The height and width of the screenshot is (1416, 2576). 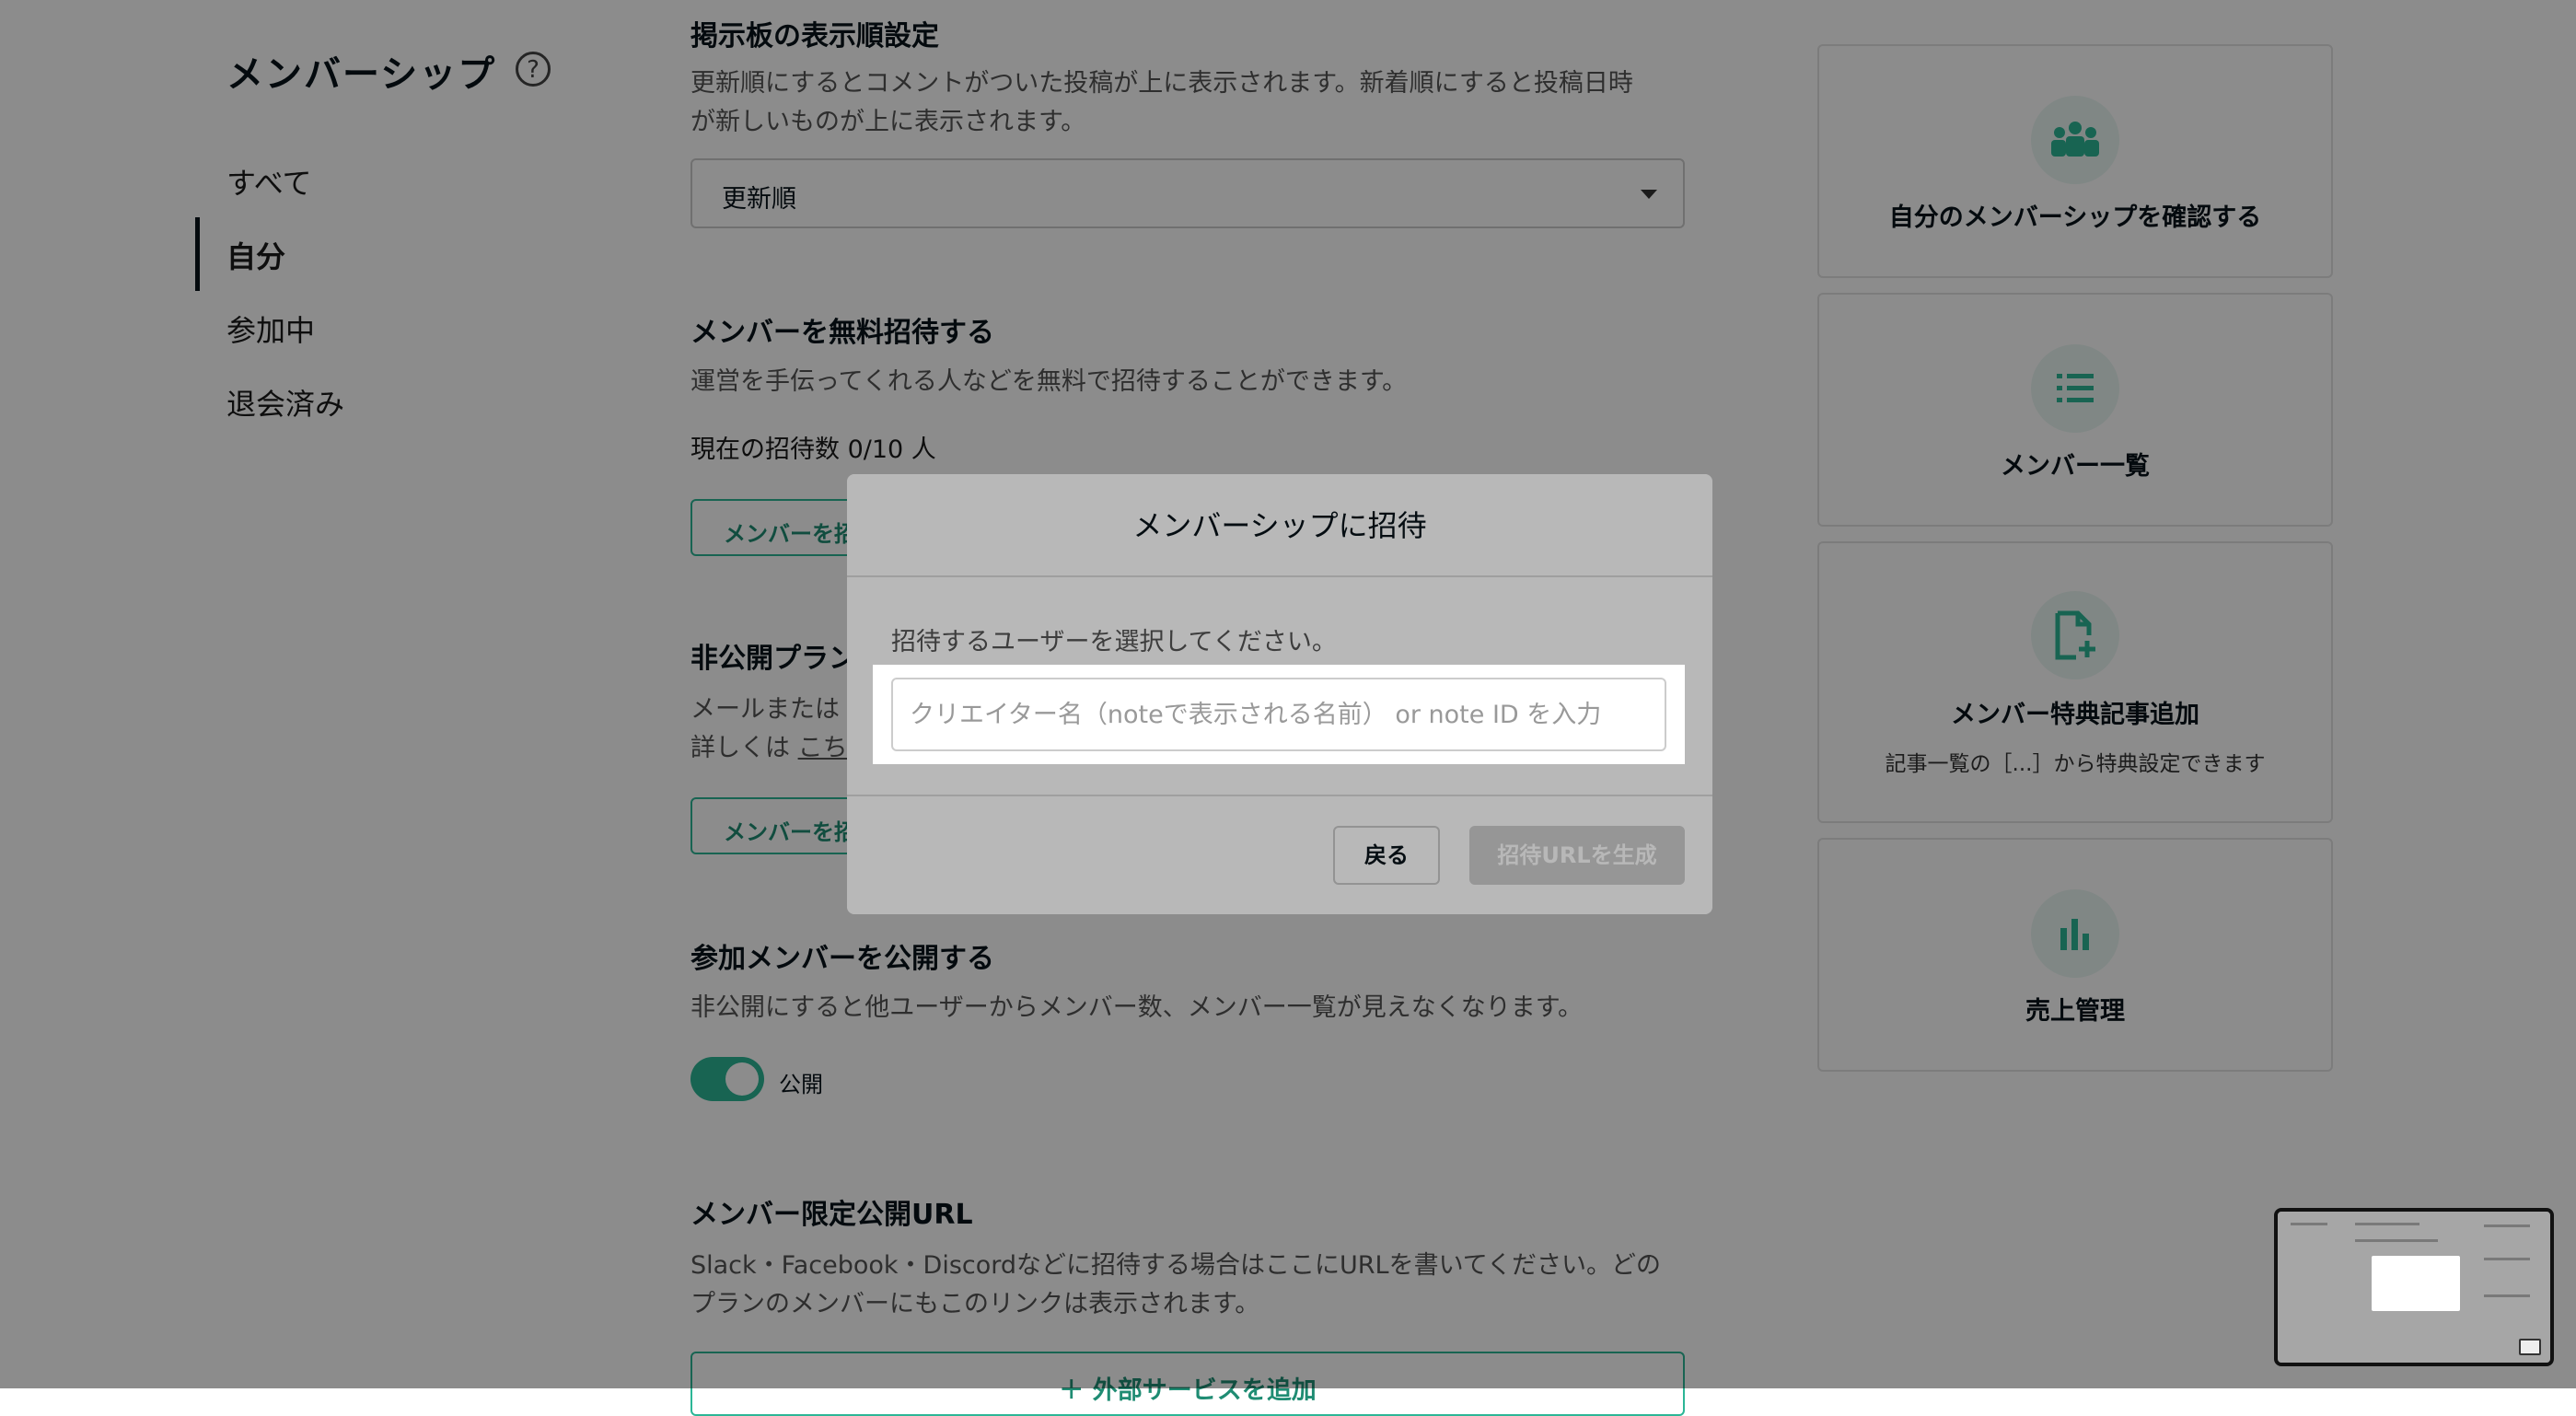 I want to click on user-search-input, so click(x=1278, y=715).